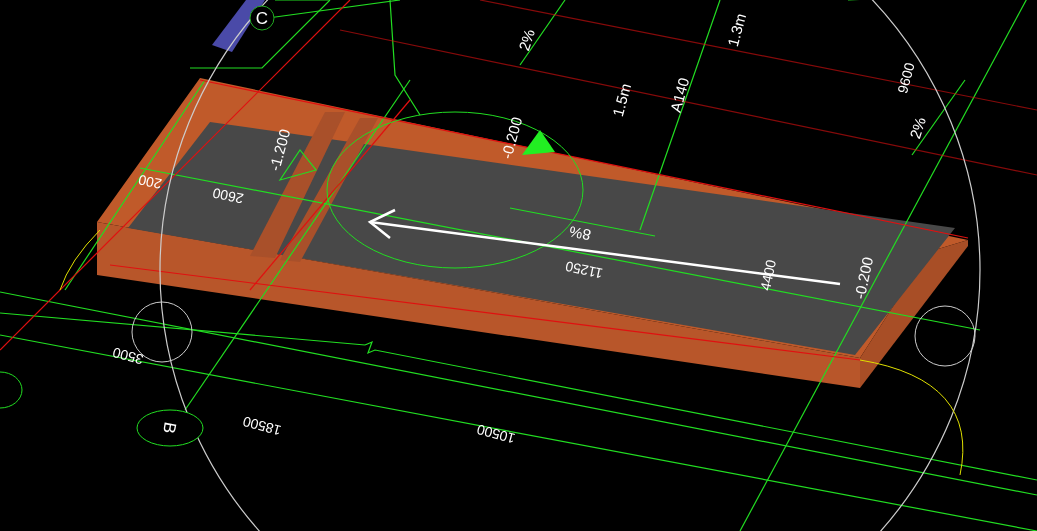 The image size is (1037, 531). I want to click on dimension-label: 200, so click(150, 182).